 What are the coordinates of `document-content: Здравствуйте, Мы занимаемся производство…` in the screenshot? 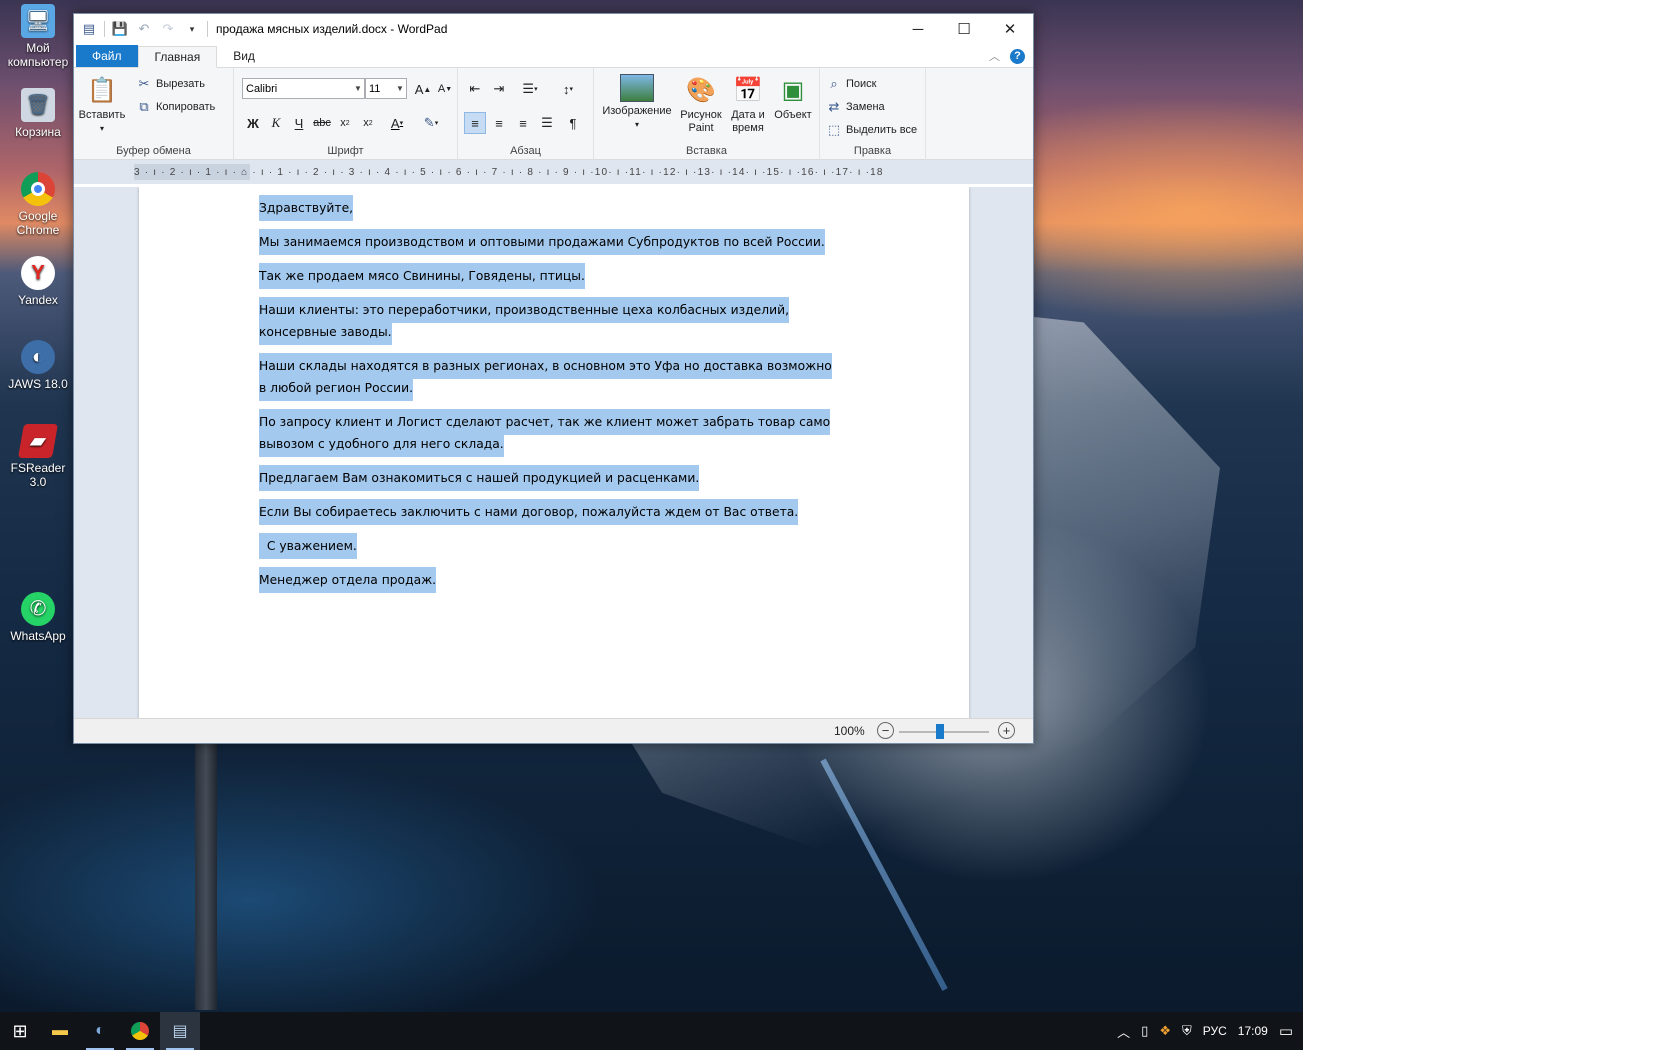 It's located at (549, 399).